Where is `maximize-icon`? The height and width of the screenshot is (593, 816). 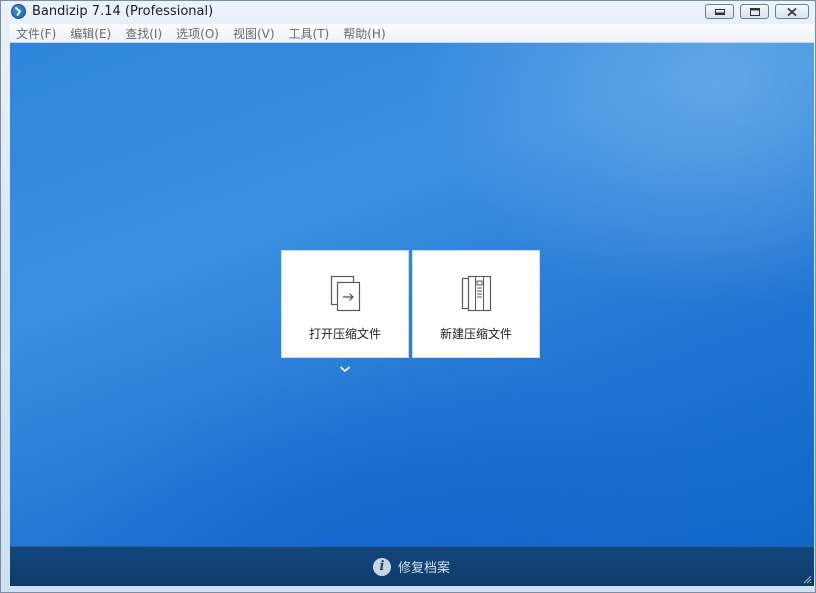 maximize-icon is located at coordinates (754, 11).